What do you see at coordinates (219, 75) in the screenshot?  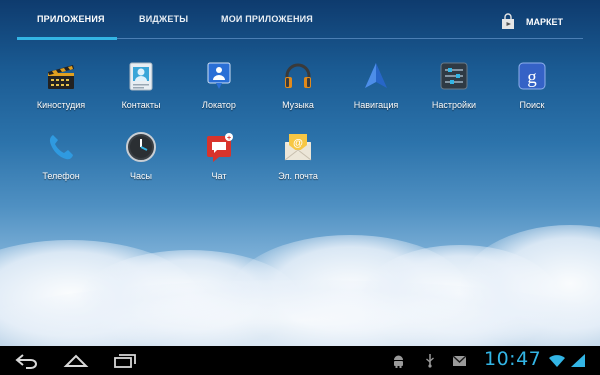 I see `map-pin-icon` at bounding box center [219, 75].